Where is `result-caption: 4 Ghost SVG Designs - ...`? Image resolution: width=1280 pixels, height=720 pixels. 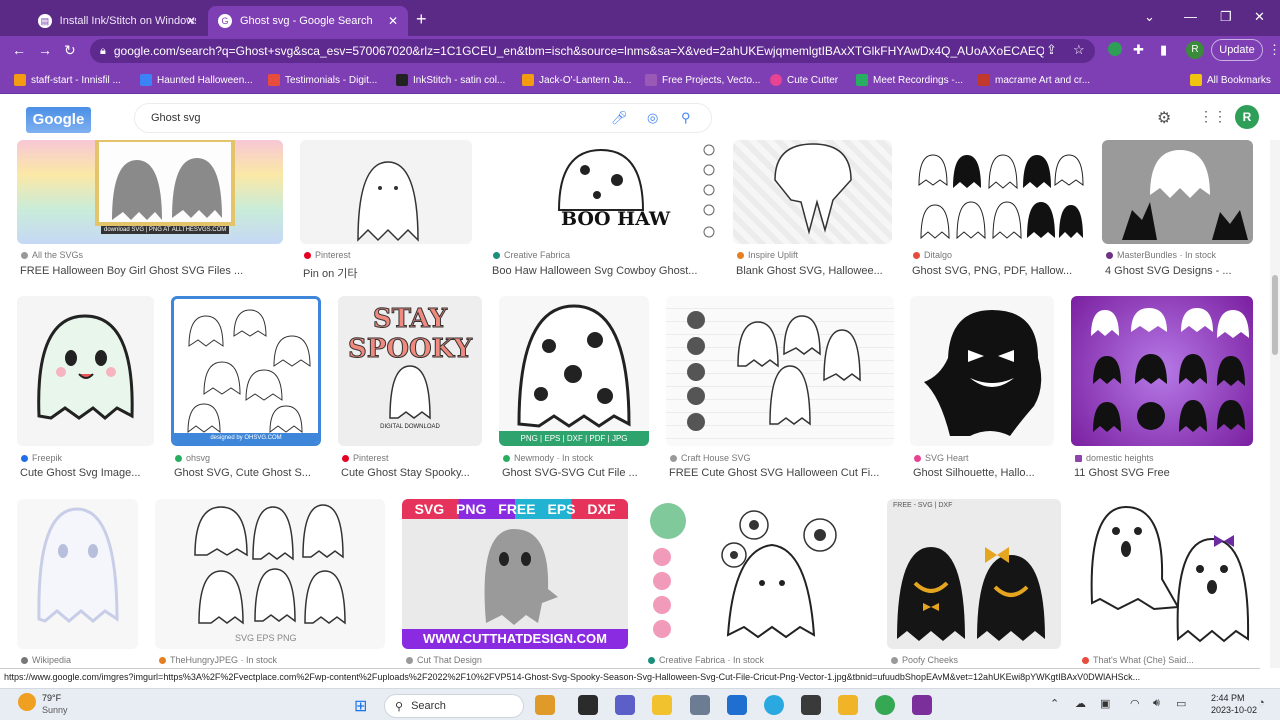 result-caption: 4 Ghost SVG Designs - ... is located at coordinates (1180, 271).